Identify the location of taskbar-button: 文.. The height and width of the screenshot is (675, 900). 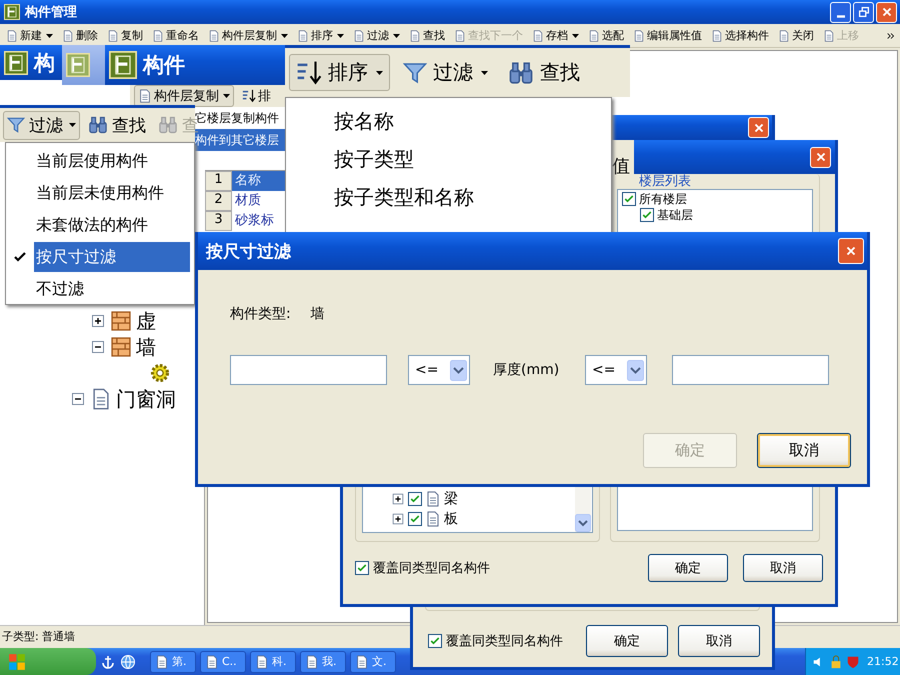
(373, 661).